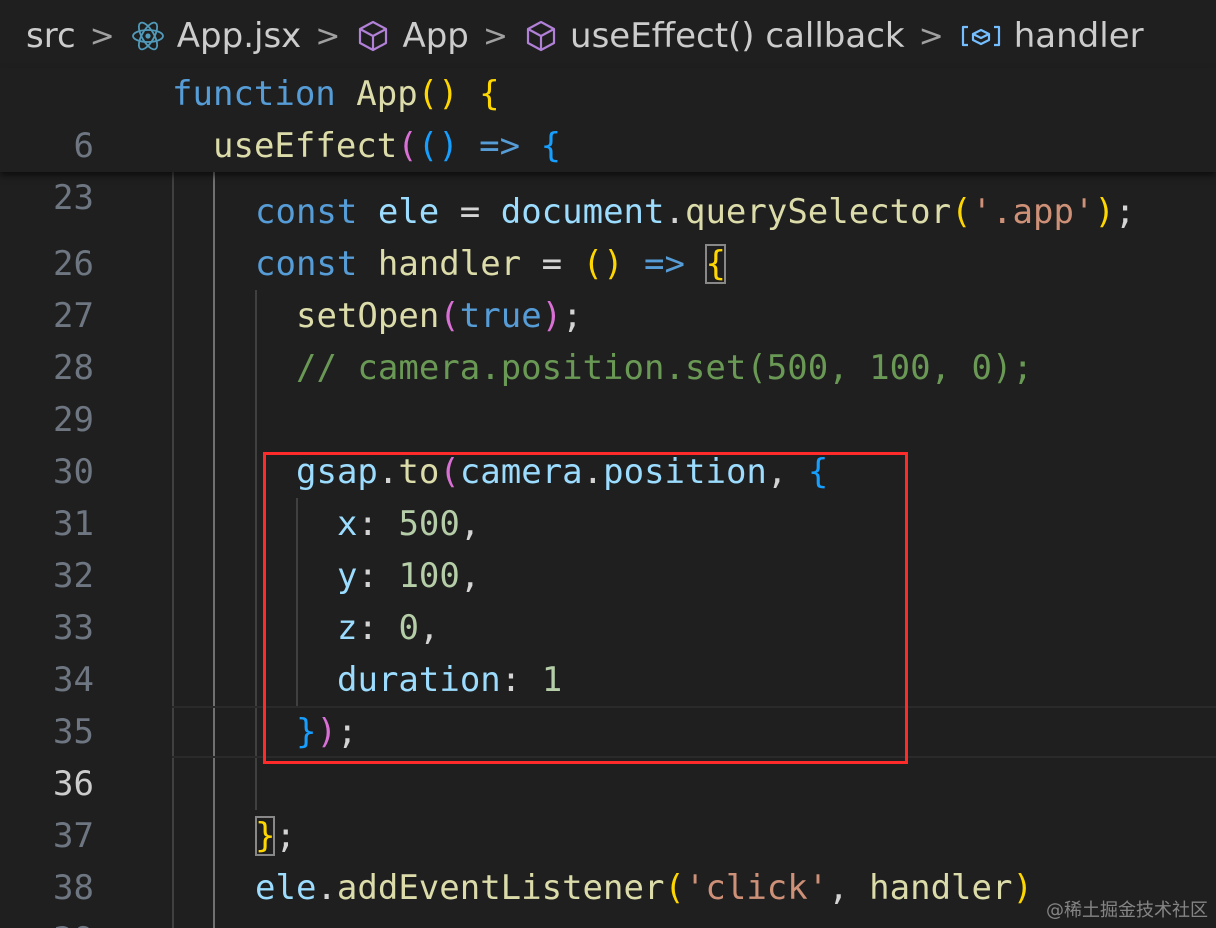  Describe the element at coordinates (439, 316) in the screenshot. I see `code-text: setOpen(true);` at that location.